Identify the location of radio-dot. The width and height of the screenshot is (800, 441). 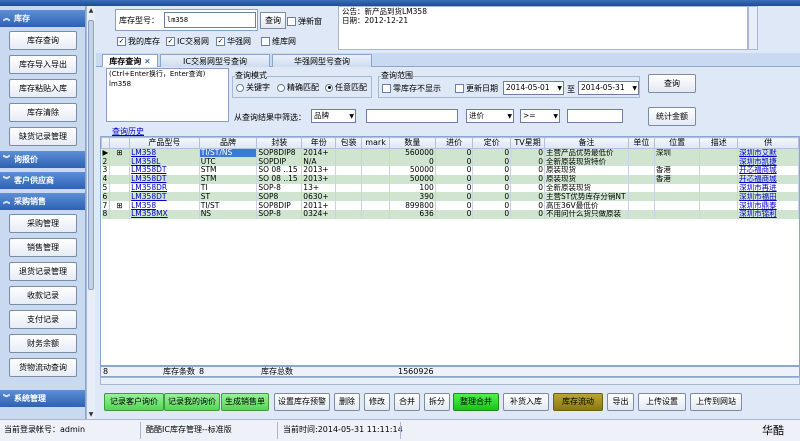
(281, 87).